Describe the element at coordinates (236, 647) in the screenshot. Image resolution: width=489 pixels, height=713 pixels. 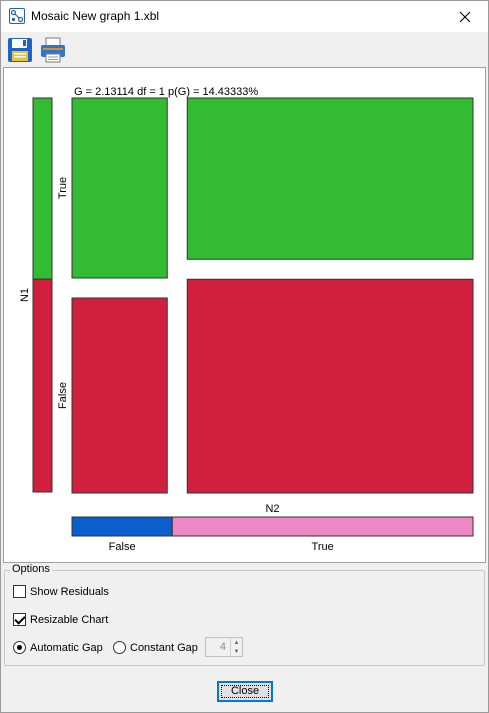
I see `gap-spinner-arrows: ▲ ▼` at that location.